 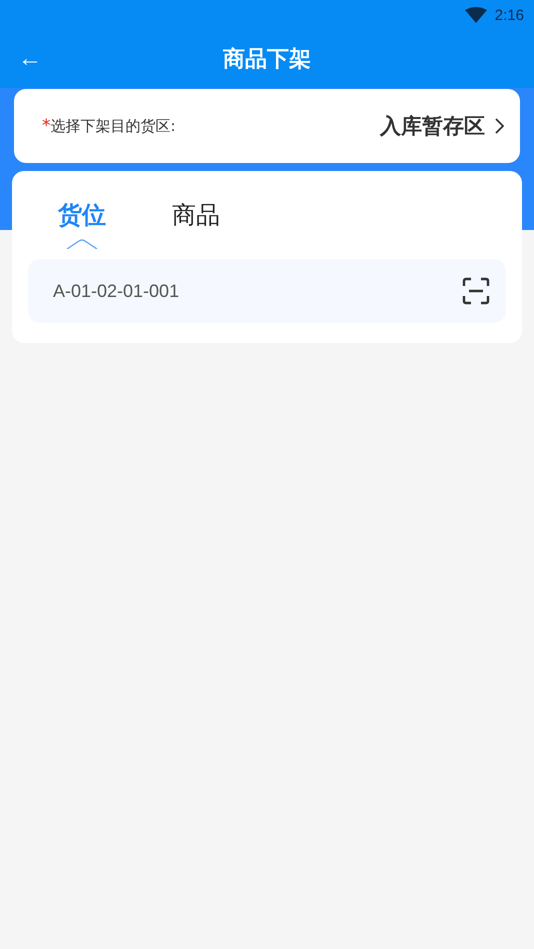 I want to click on location-input-field: A-01-02-01-001, so click(x=267, y=291).